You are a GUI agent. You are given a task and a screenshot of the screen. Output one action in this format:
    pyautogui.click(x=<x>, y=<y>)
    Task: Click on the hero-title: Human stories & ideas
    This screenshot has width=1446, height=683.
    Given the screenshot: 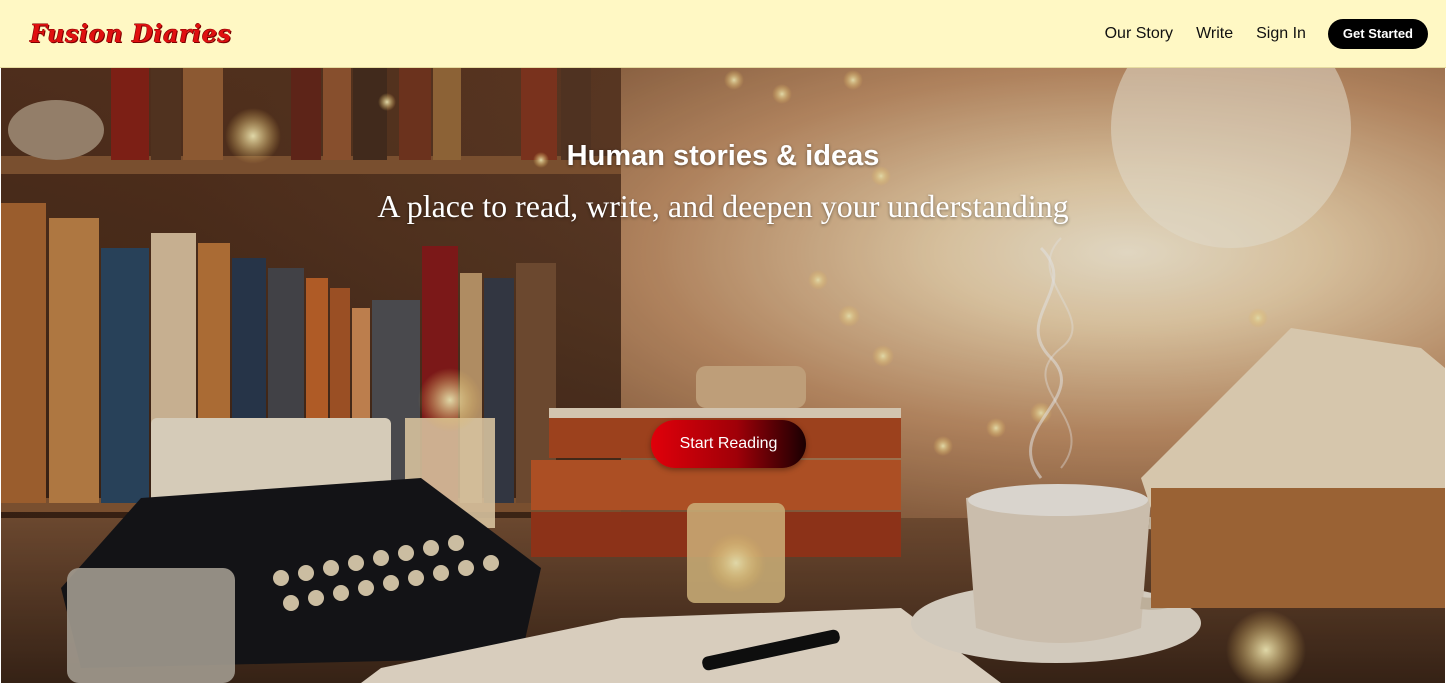 What is the action you would take?
    pyautogui.click(x=723, y=156)
    